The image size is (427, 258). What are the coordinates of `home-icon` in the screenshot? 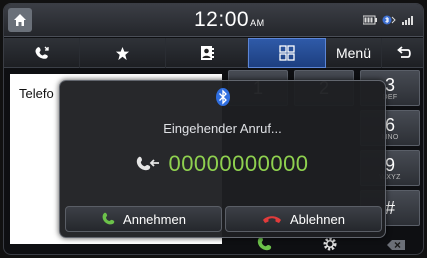 It's located at (20, 20).